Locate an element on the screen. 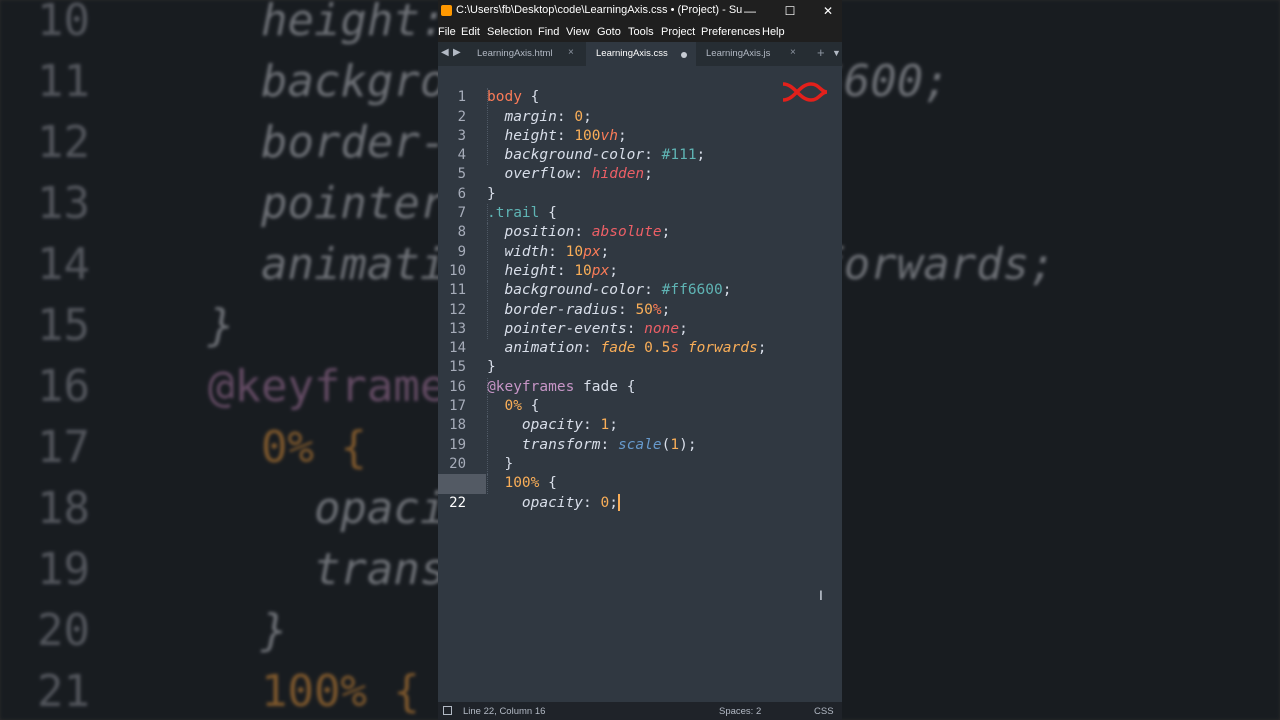 This screenshot has height=720, width=1280. code-line: 8 position: absolute; is located at coordinates (640, 222).